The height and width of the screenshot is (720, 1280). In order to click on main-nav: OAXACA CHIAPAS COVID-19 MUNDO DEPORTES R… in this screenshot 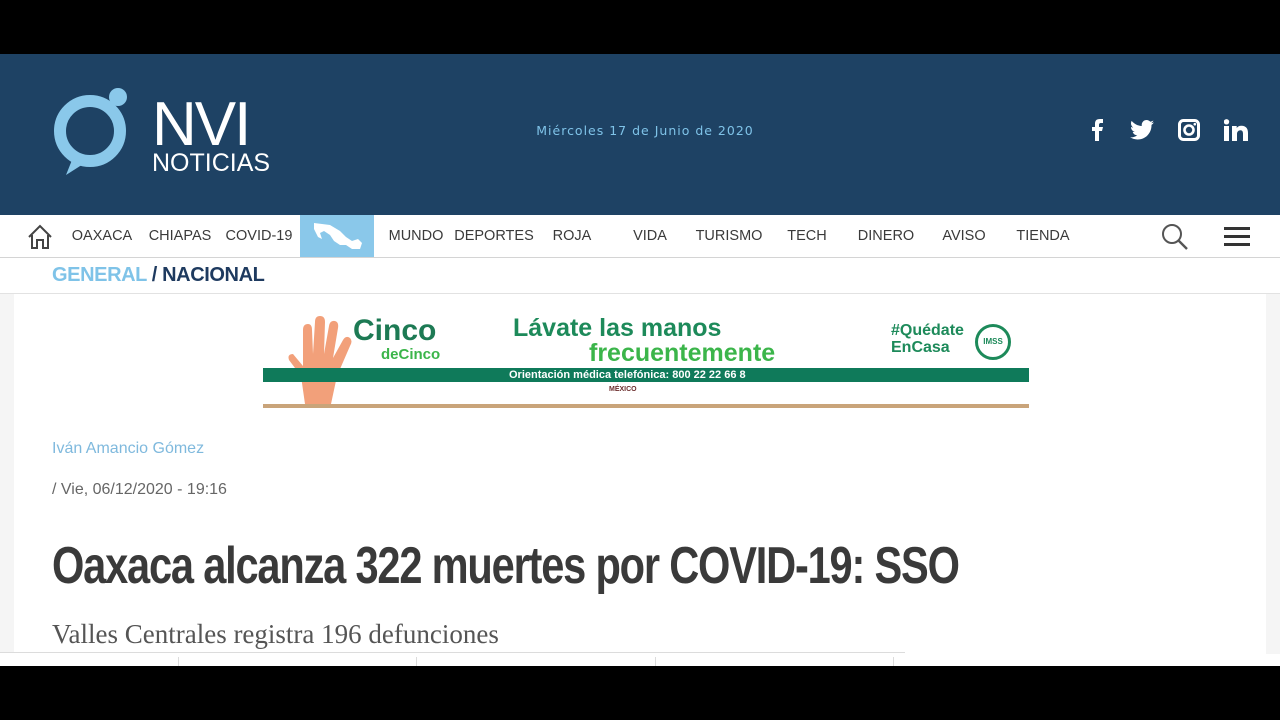, I will do `click(640, 236)`.